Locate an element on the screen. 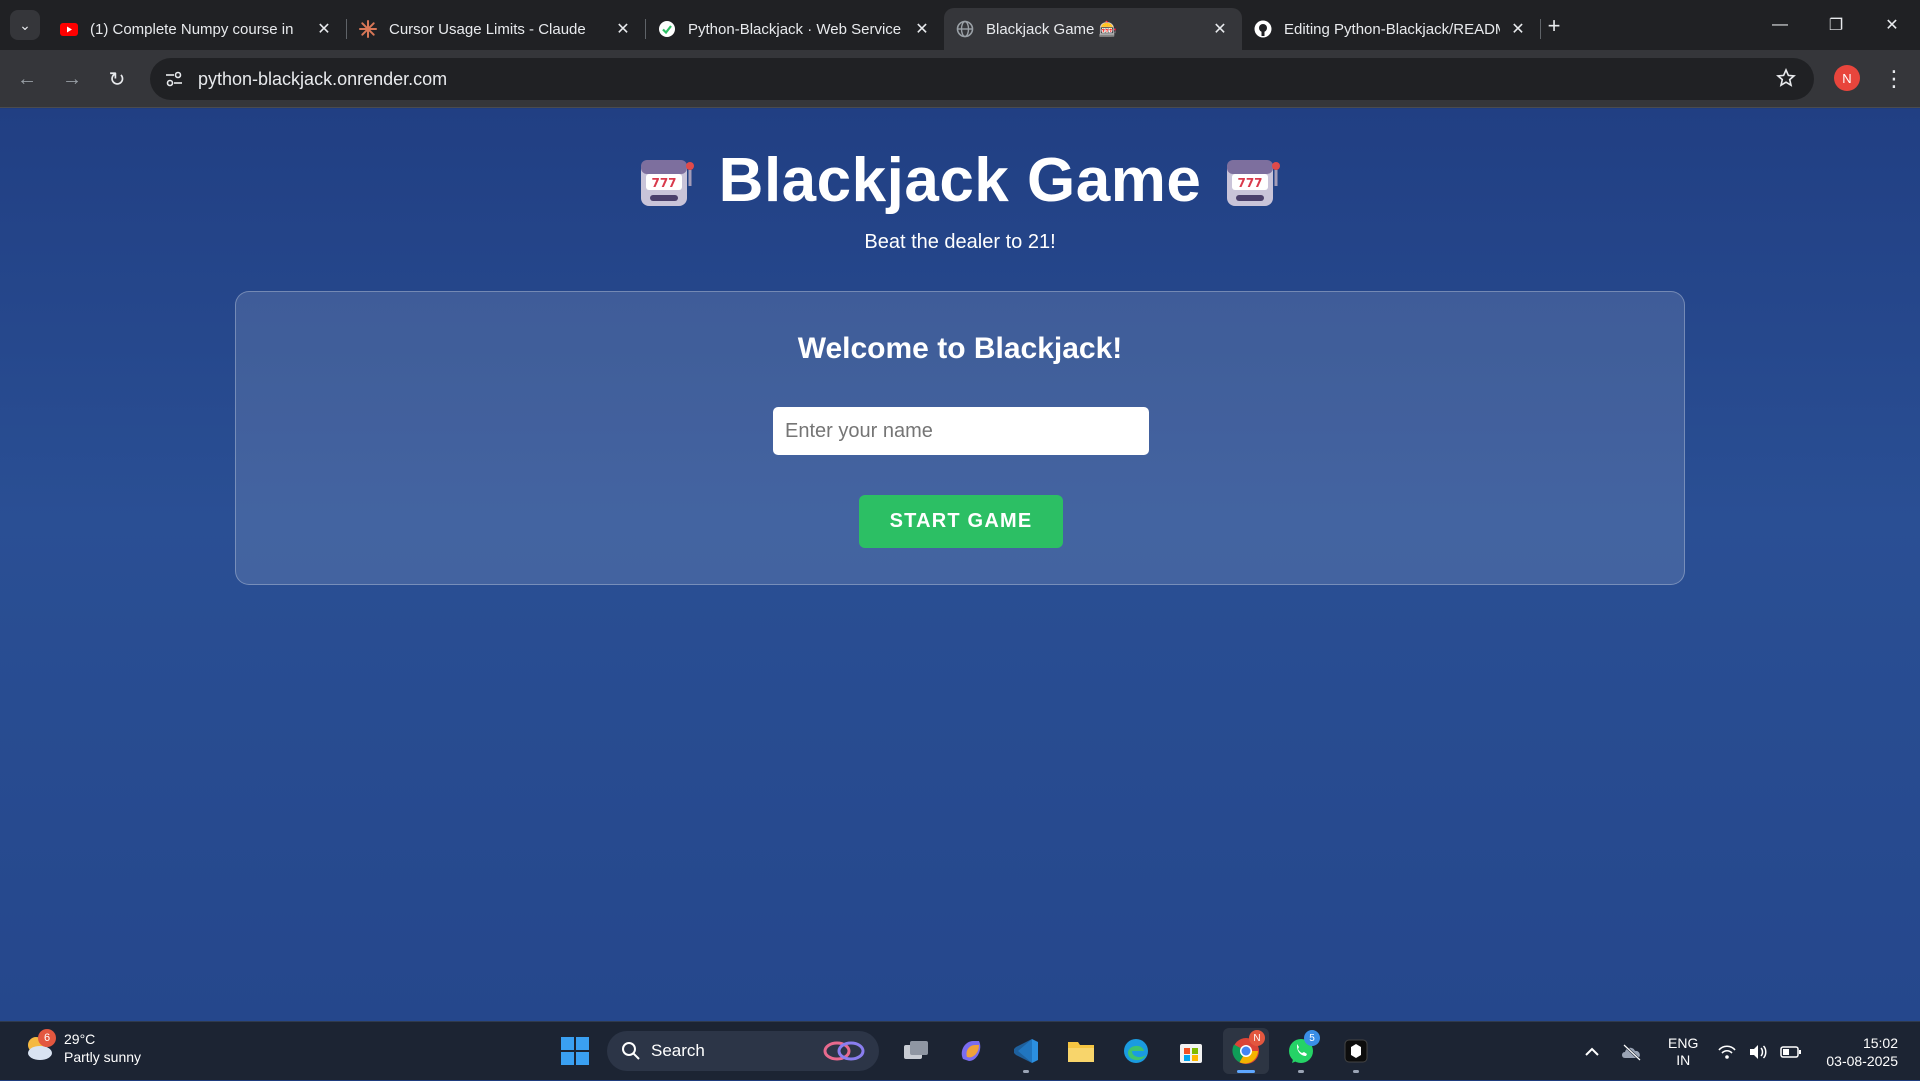 This screenshot has height=1081, width=1920. tab-render-service: Python-Blackjack · Web Service ✕ is located at coordinates (795, 29).